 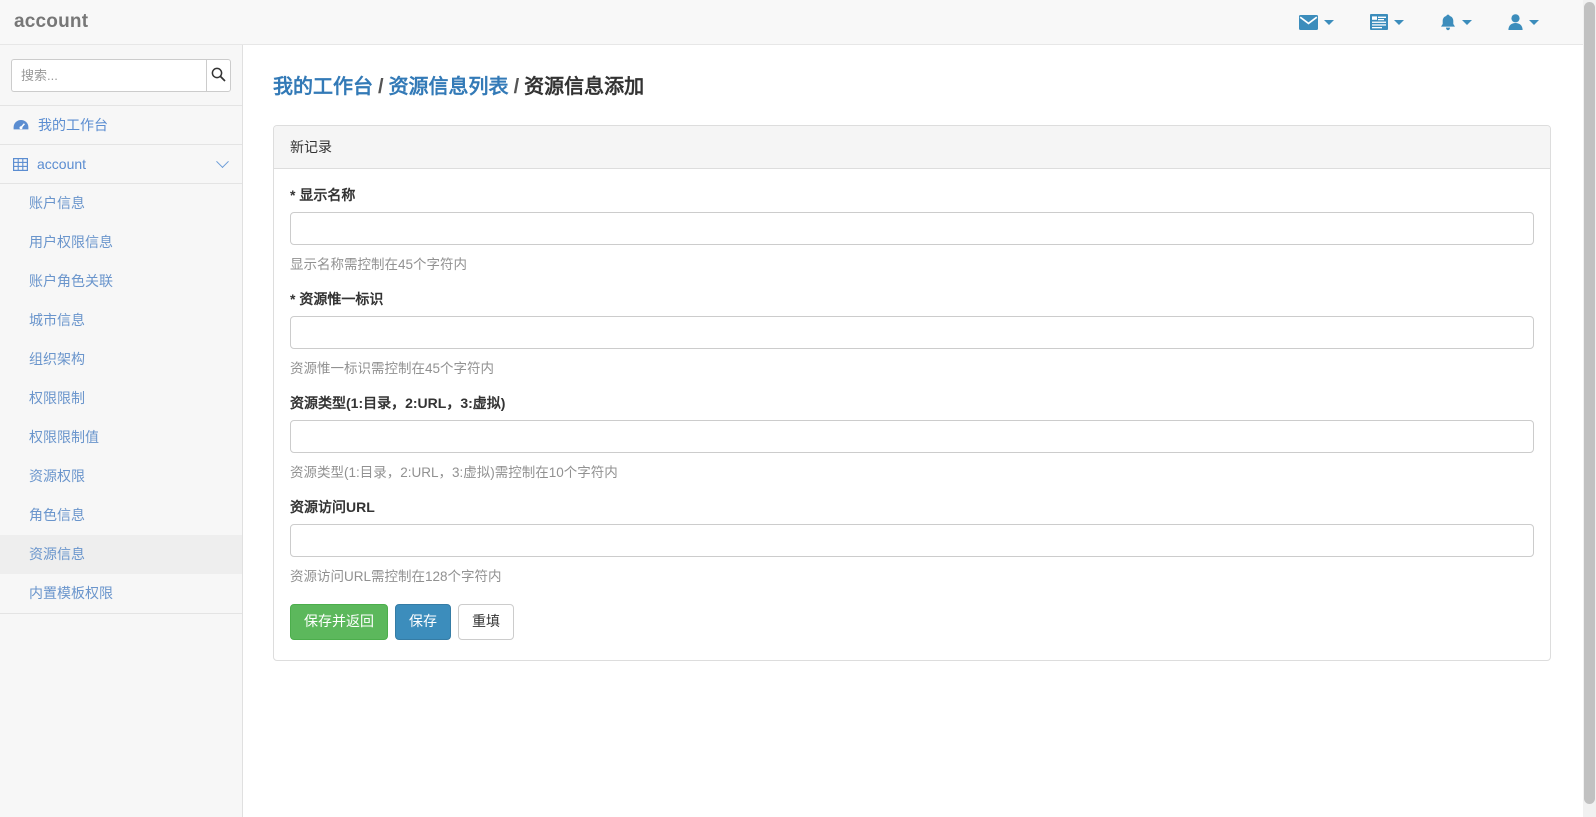 I want to click on field-resource-url: 资源访问URL 资源访问URL需控制在128个字符内, so click(x=912, y=541).